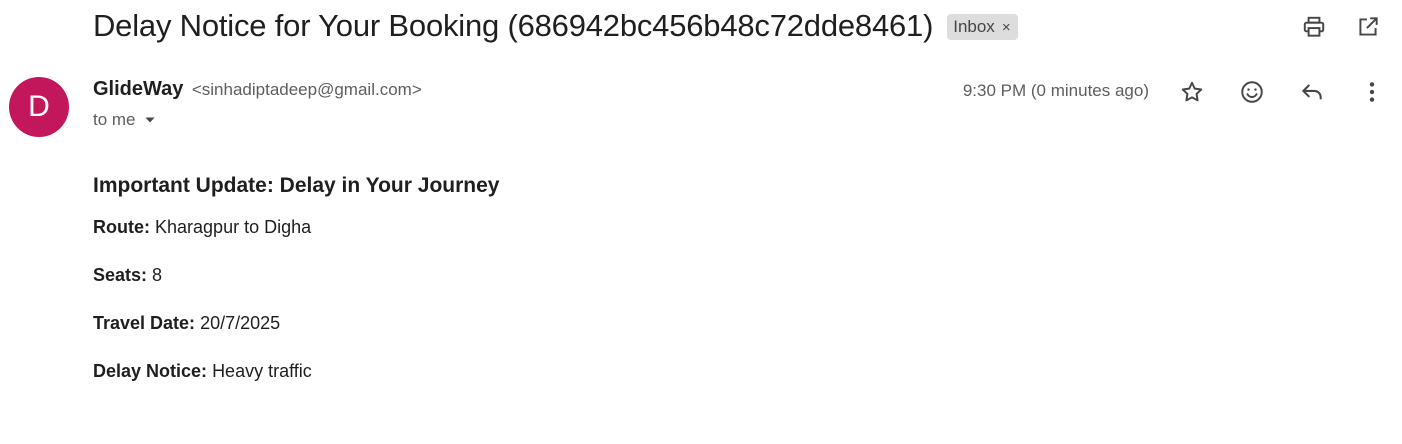 This screenshot has height=444, width=1402. I want to click on emoji-reaction-icon, so click(1252, 92).